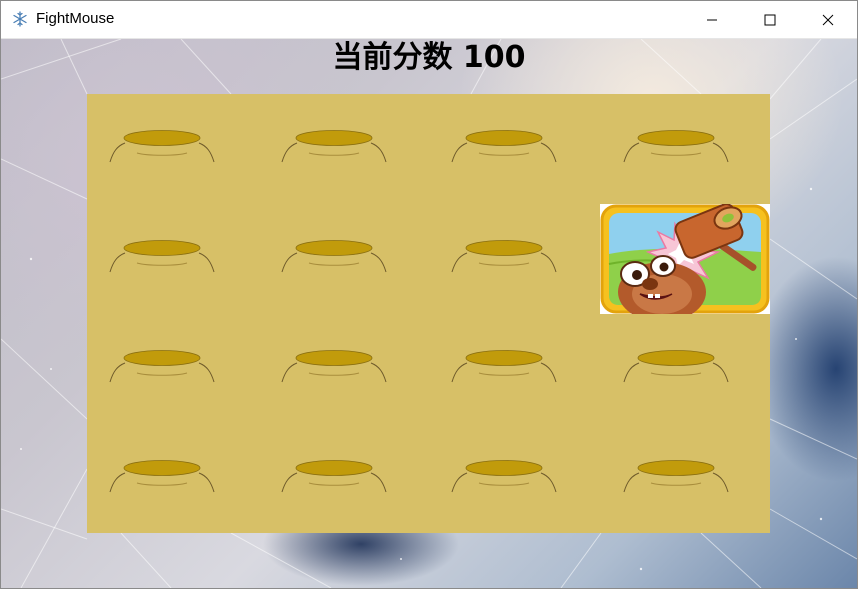  What do you see at coordinates (429, 57) in the screenshot?
I see `score-label: 当前分数 100` at bounding box center [429, 57].